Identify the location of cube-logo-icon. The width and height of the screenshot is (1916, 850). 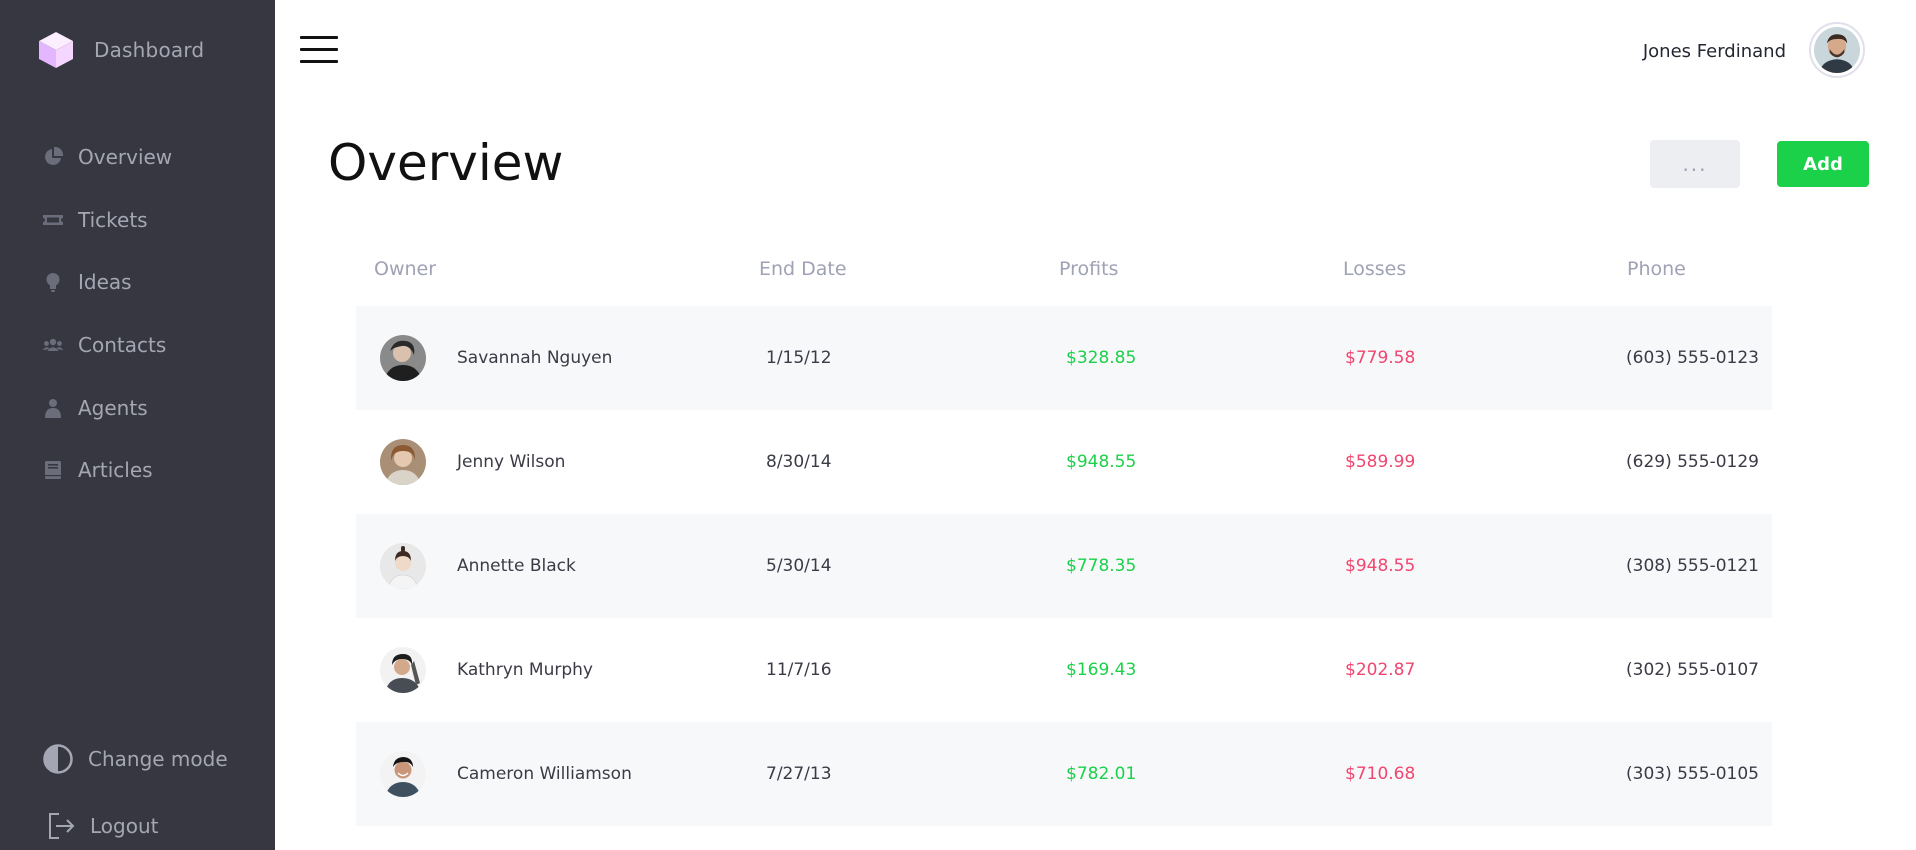
(56, 50).